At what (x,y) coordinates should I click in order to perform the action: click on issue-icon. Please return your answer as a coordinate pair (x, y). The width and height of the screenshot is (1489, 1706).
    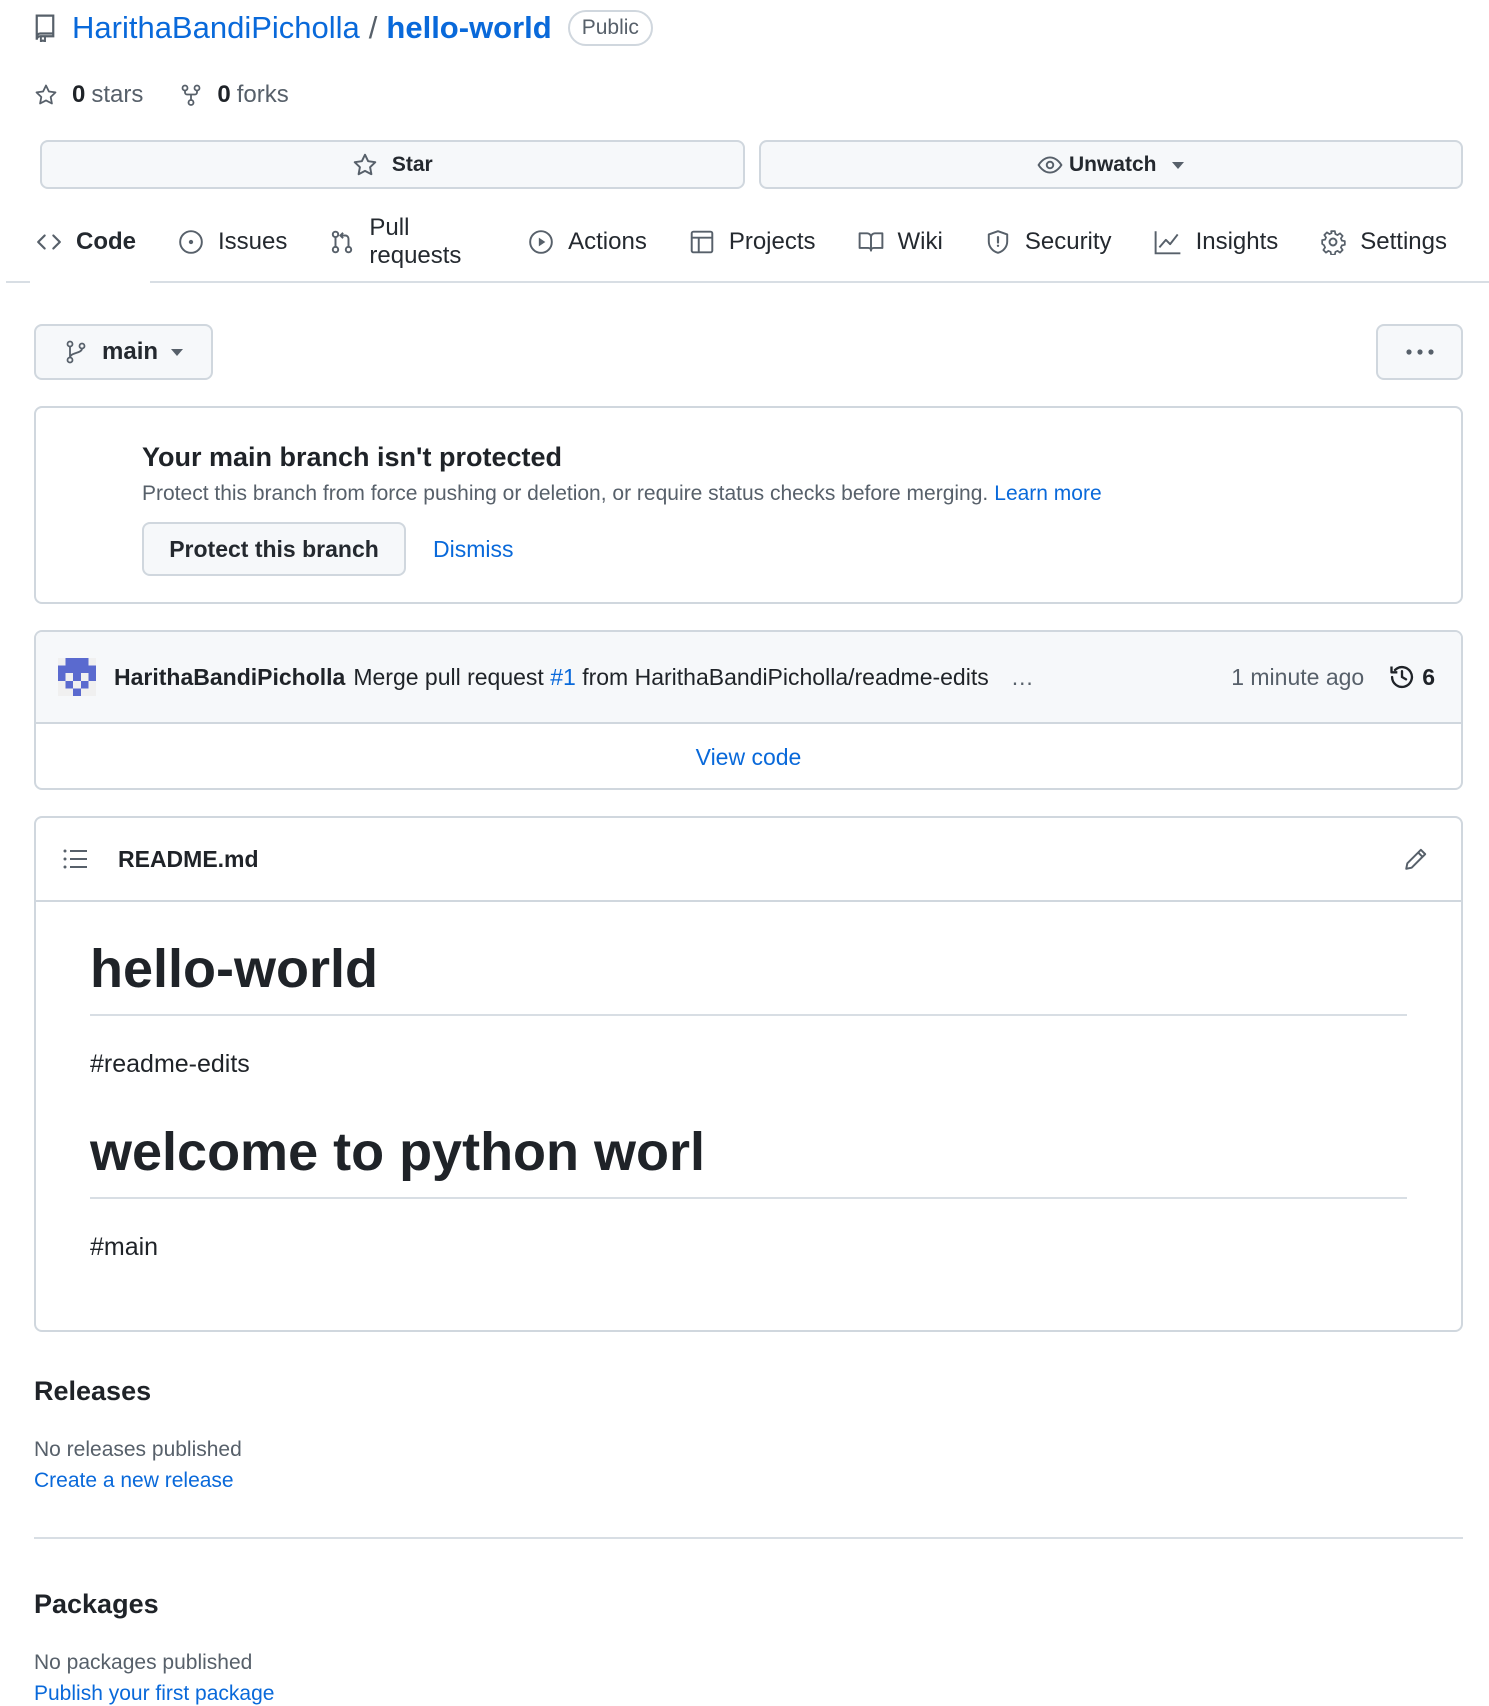
    Looking at the image, I should click on (191, 242).